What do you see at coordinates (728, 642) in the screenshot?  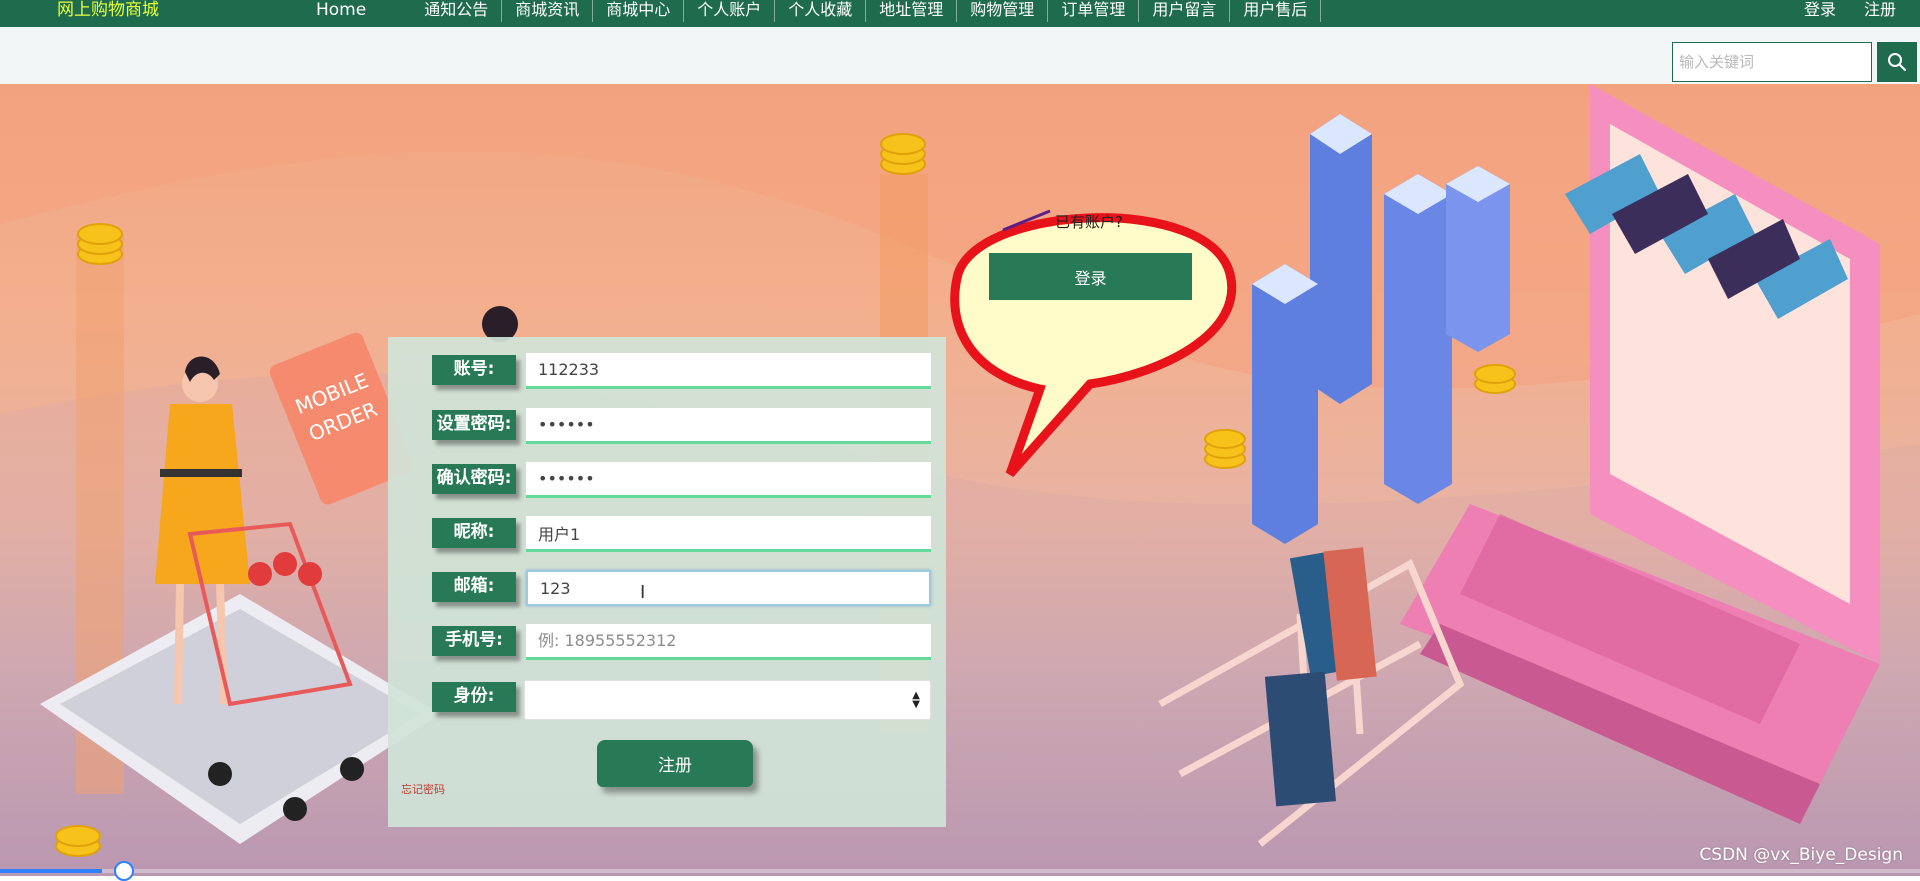 I see `phone-input` at bounding box center [728, 642].